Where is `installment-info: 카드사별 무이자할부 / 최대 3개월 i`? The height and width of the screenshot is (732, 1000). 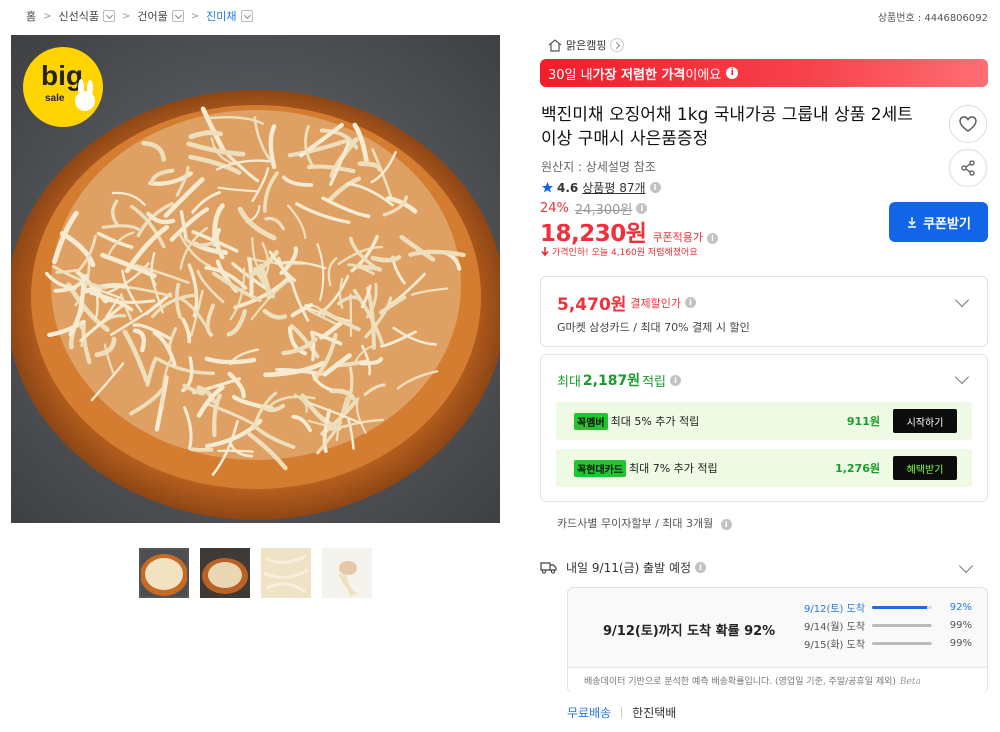
installment-info: 카드사별 무이자할부 / 최대 3개월 i is located at coordinates (644, 523).